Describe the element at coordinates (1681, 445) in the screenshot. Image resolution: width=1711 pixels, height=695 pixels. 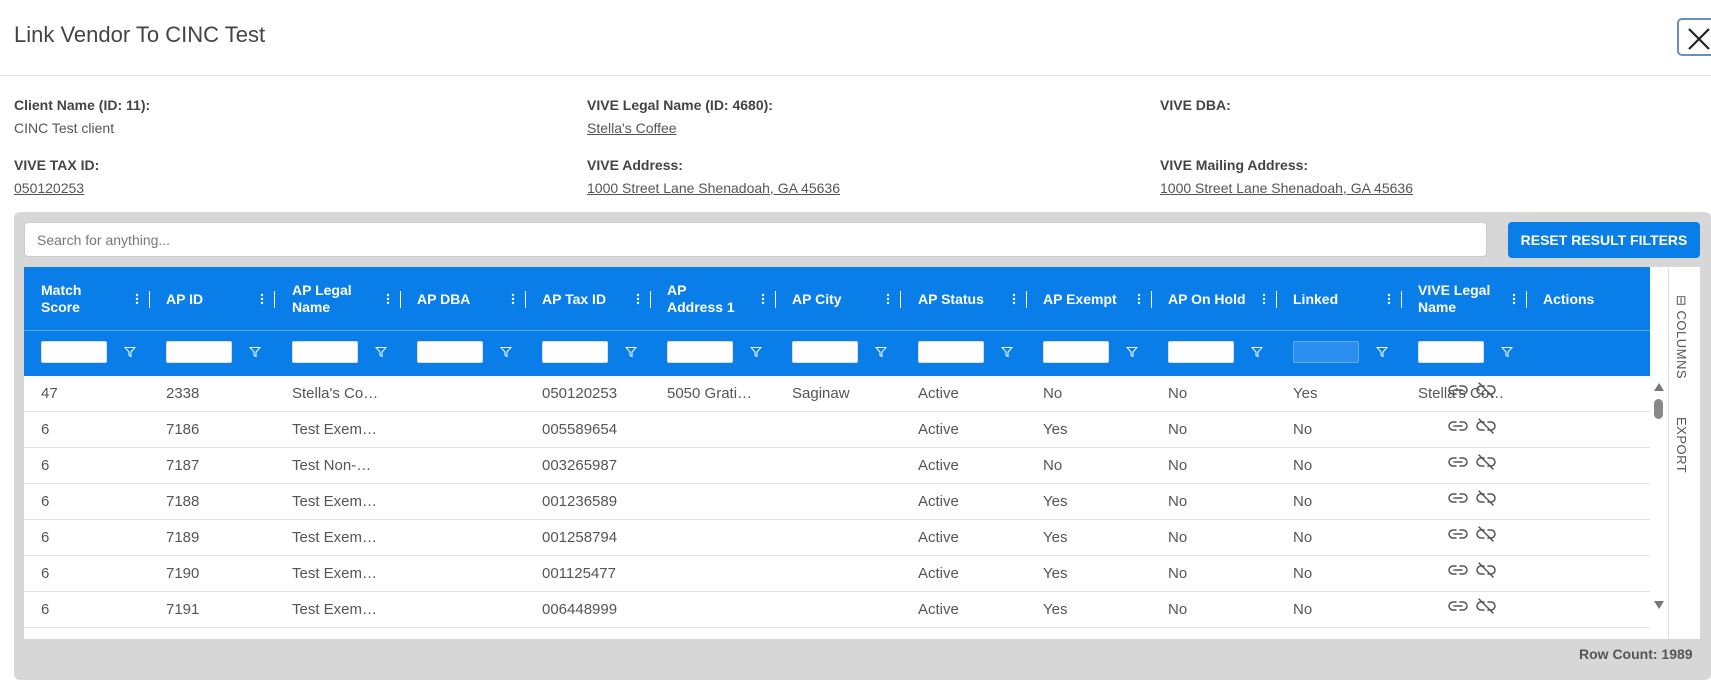
I see `export-tab: EXPORT` at that location.